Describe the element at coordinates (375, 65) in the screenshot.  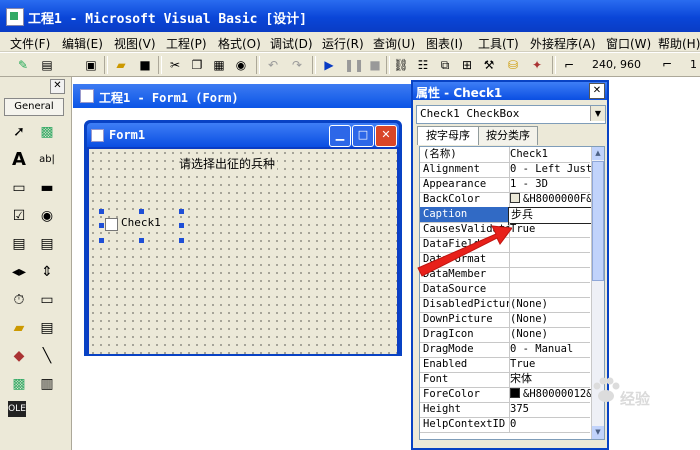
I see `end-icon: ■` at that location.